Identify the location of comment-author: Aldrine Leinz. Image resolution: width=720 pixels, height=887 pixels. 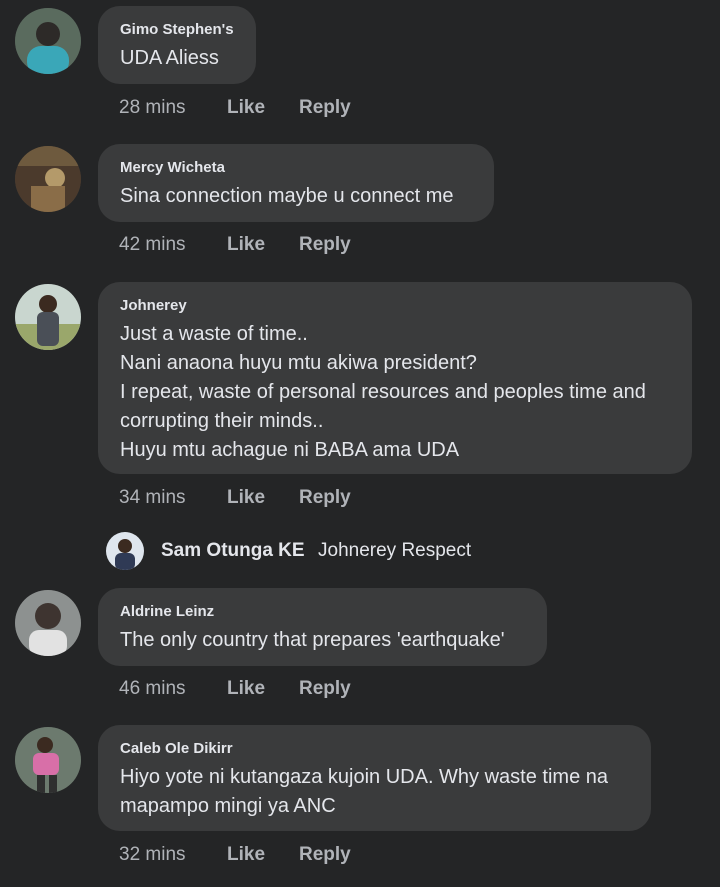
(322, 612).